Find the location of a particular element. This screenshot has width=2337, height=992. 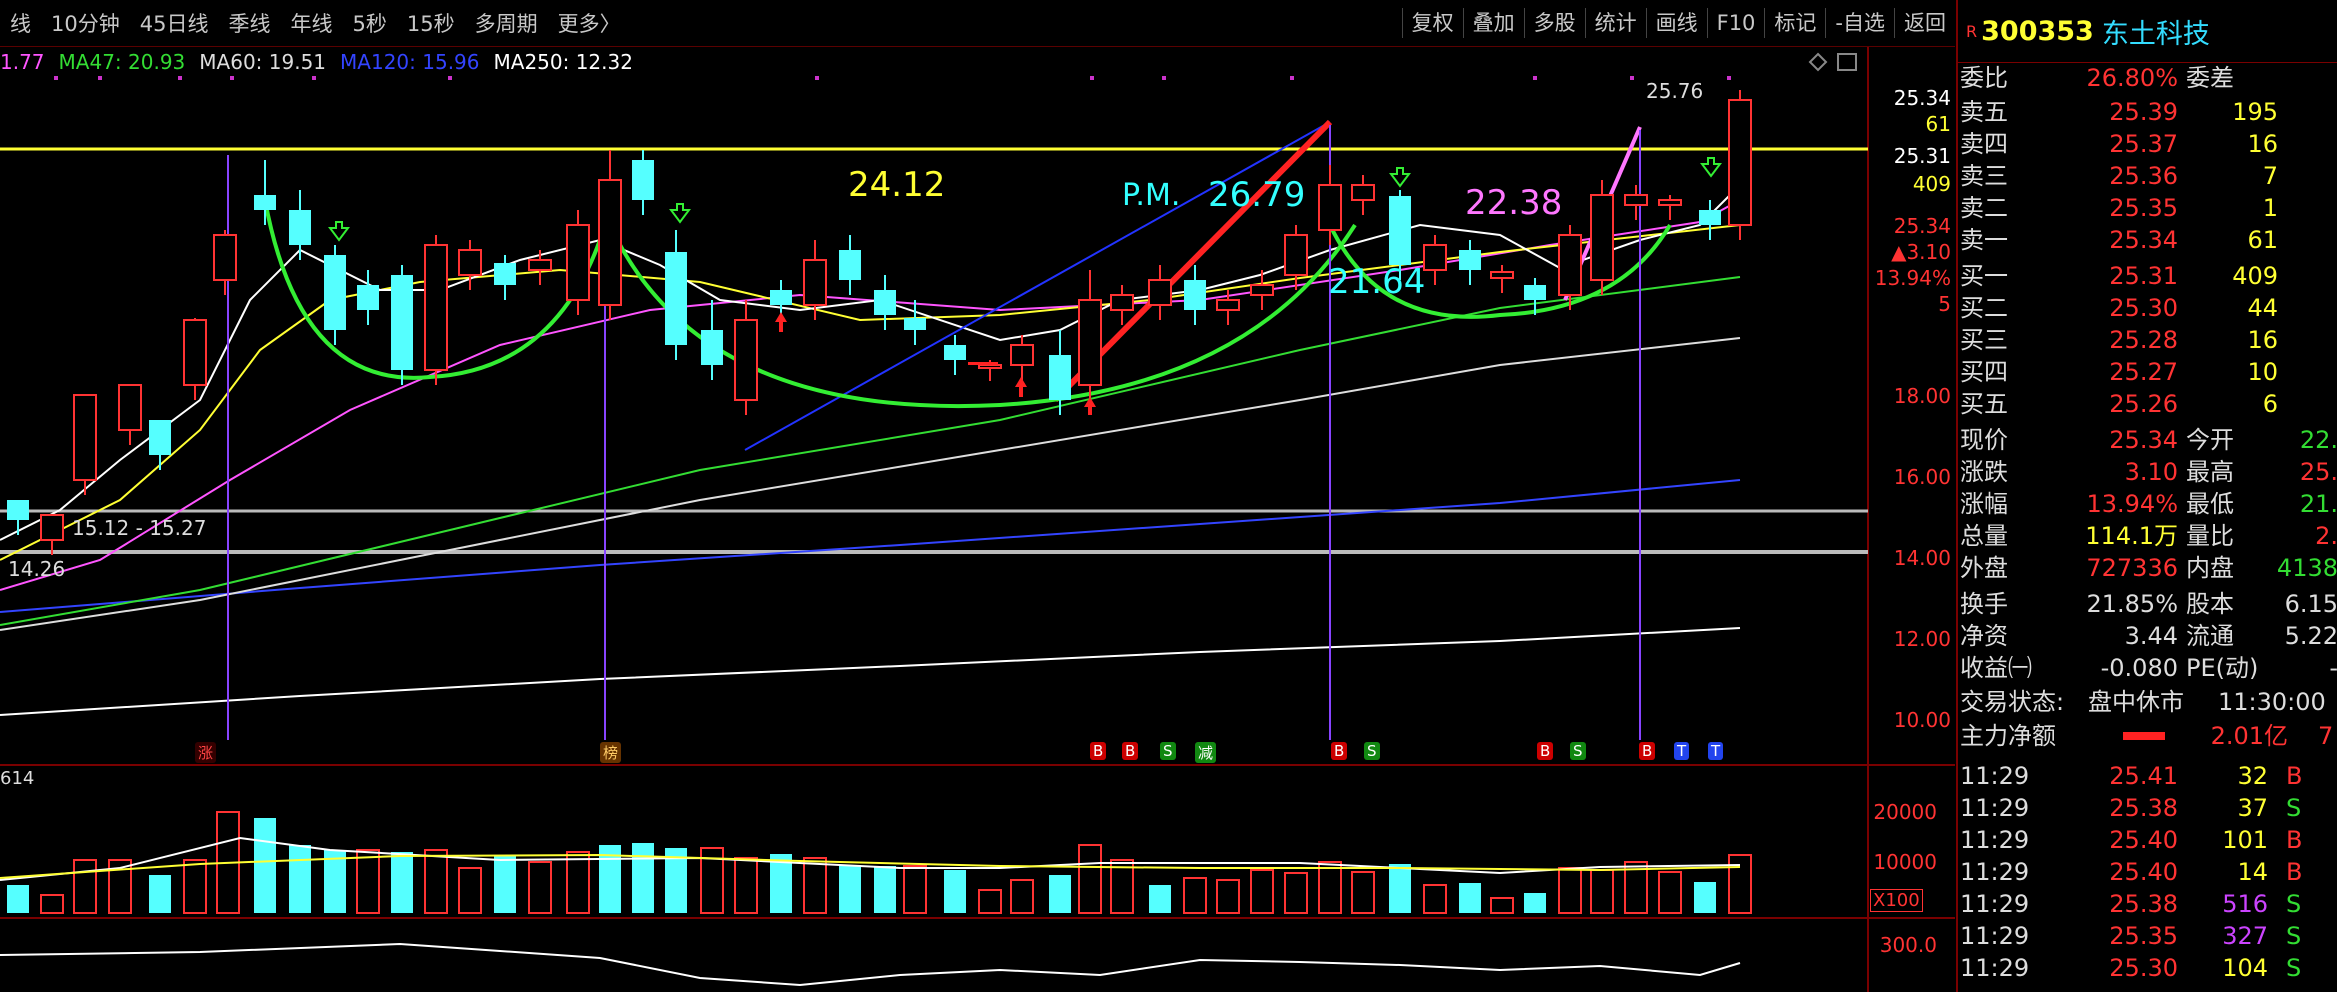

signal-marker: 减 is located at coordinates (1206, 752).